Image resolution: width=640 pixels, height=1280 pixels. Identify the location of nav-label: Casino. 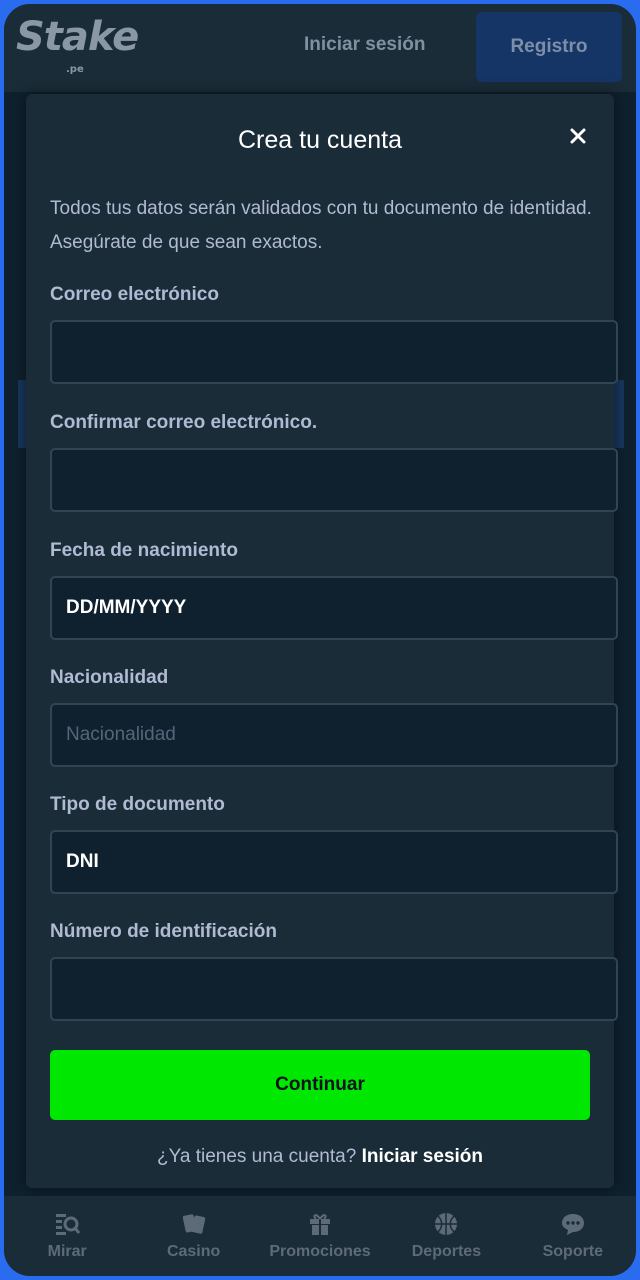
(193, 1251).